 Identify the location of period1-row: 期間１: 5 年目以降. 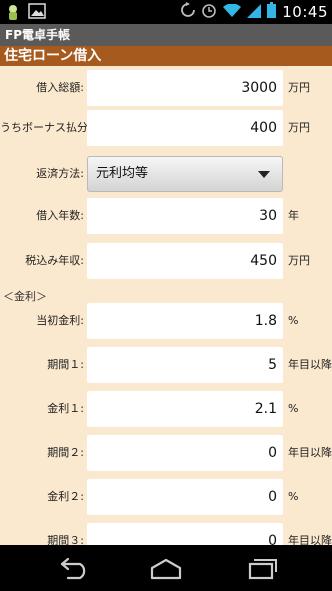
(166, 365).